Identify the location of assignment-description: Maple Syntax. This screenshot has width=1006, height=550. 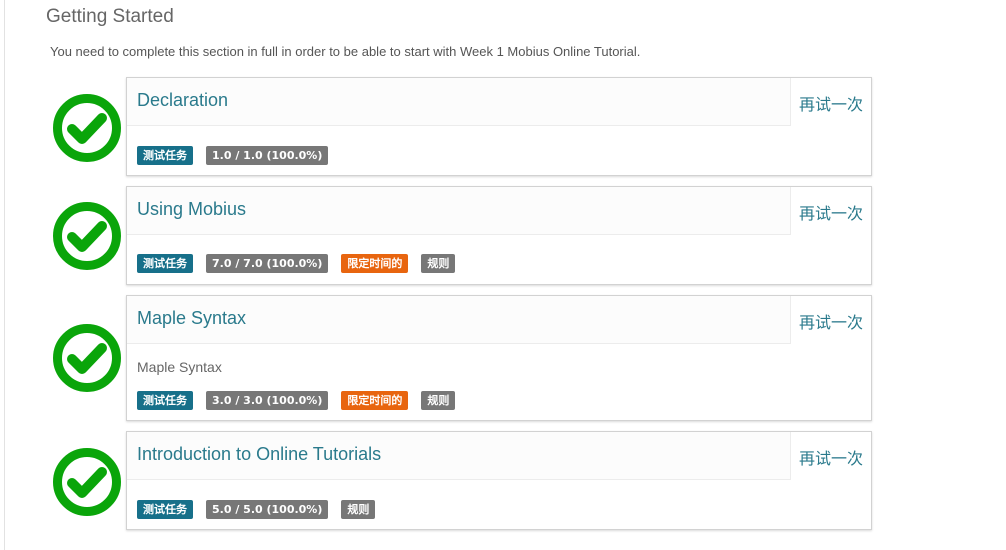
(179, 367).